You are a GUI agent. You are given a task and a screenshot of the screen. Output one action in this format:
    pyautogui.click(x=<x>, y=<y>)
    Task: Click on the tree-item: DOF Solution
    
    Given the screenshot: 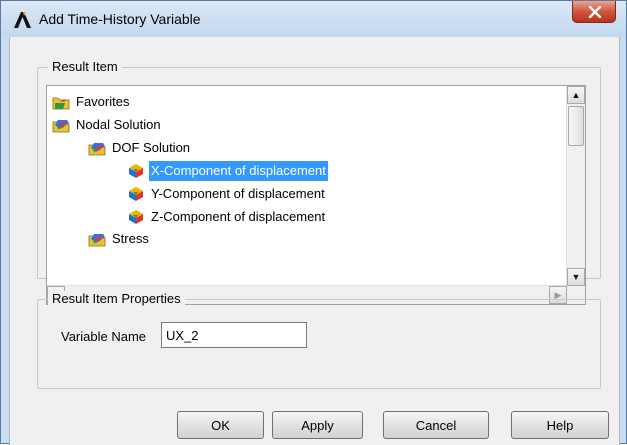 What is the action you would take?
    pyautogui.click(x=140, y=147)
    